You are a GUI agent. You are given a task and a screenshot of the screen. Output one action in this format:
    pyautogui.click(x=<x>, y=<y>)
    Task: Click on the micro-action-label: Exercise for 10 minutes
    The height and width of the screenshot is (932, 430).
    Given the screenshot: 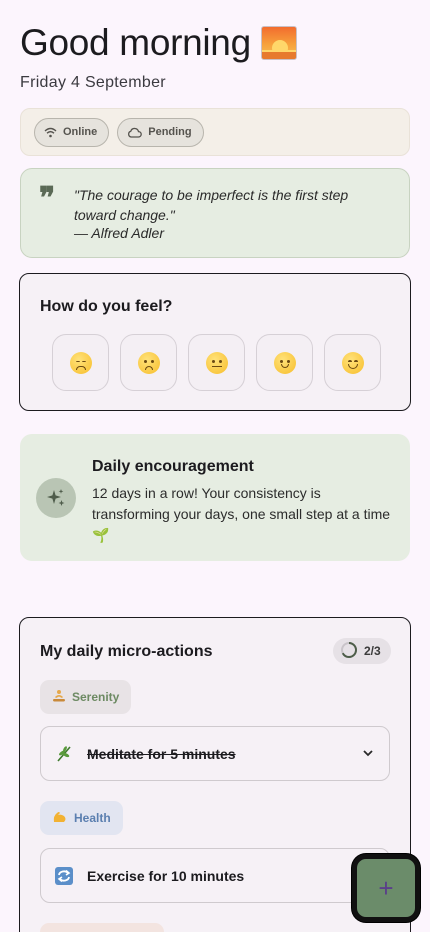 What is the action you would take?
    pyautogui.click(x=166, y=875)
    